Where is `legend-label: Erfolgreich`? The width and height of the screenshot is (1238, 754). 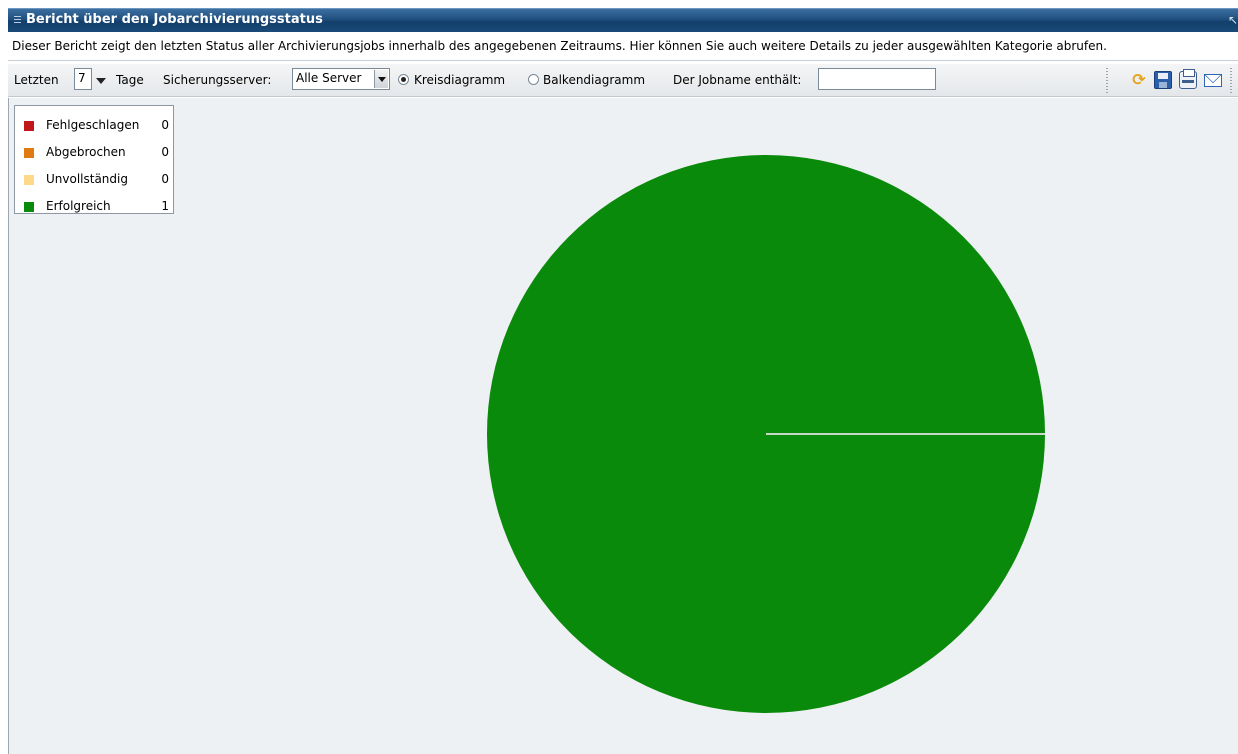 legend-label: Erfolgreich is located at coordinates (78, 206).